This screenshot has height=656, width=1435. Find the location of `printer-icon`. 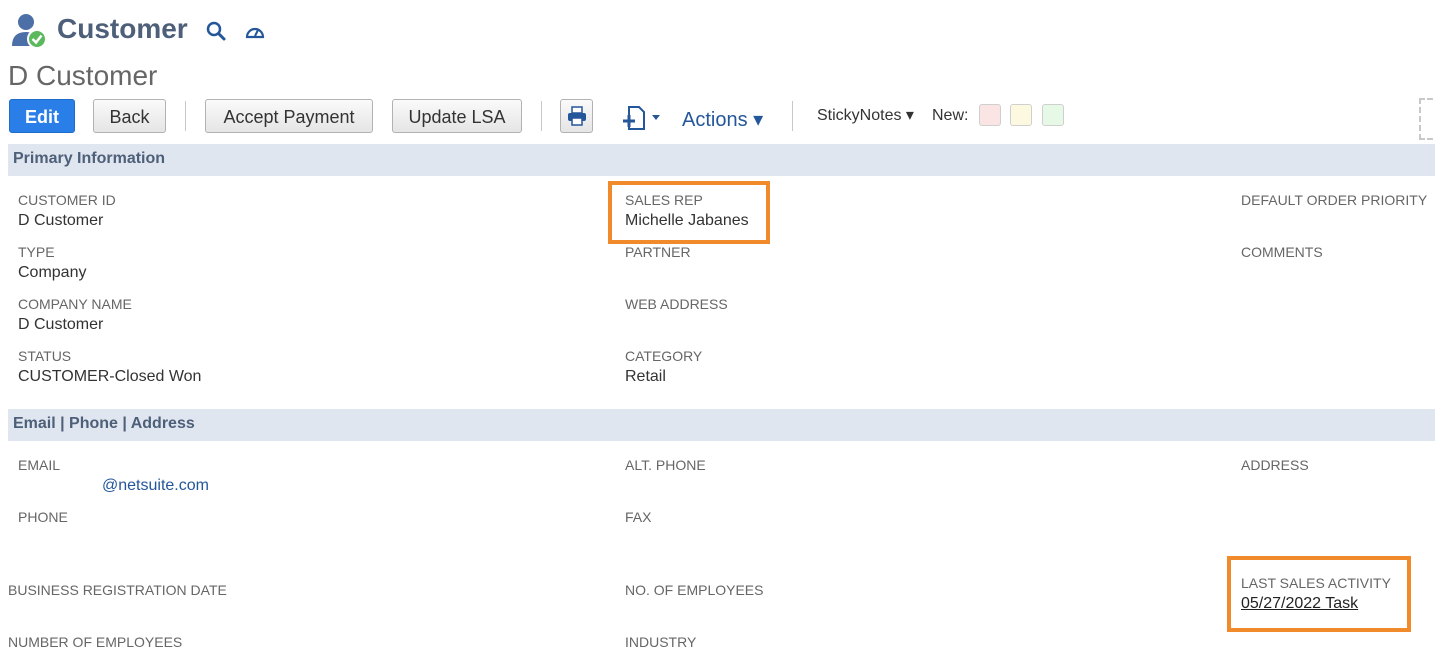

printer-icon is located at coordinates (576, 116).